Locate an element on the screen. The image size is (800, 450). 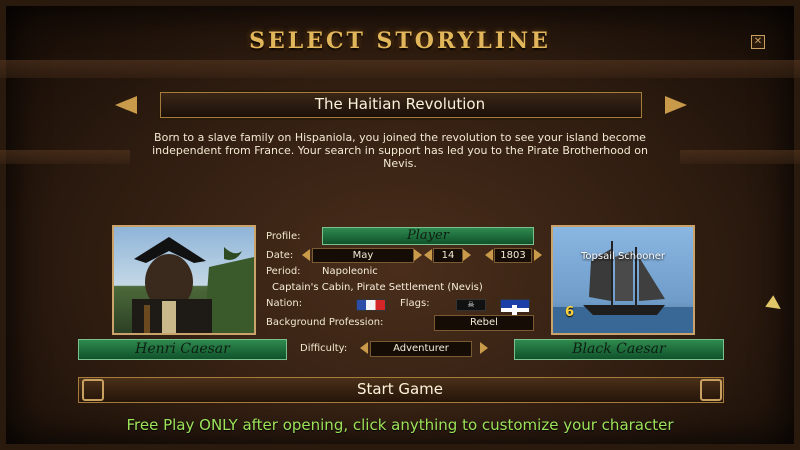
close-icon: ✕ is located at coordinates (758, 41).